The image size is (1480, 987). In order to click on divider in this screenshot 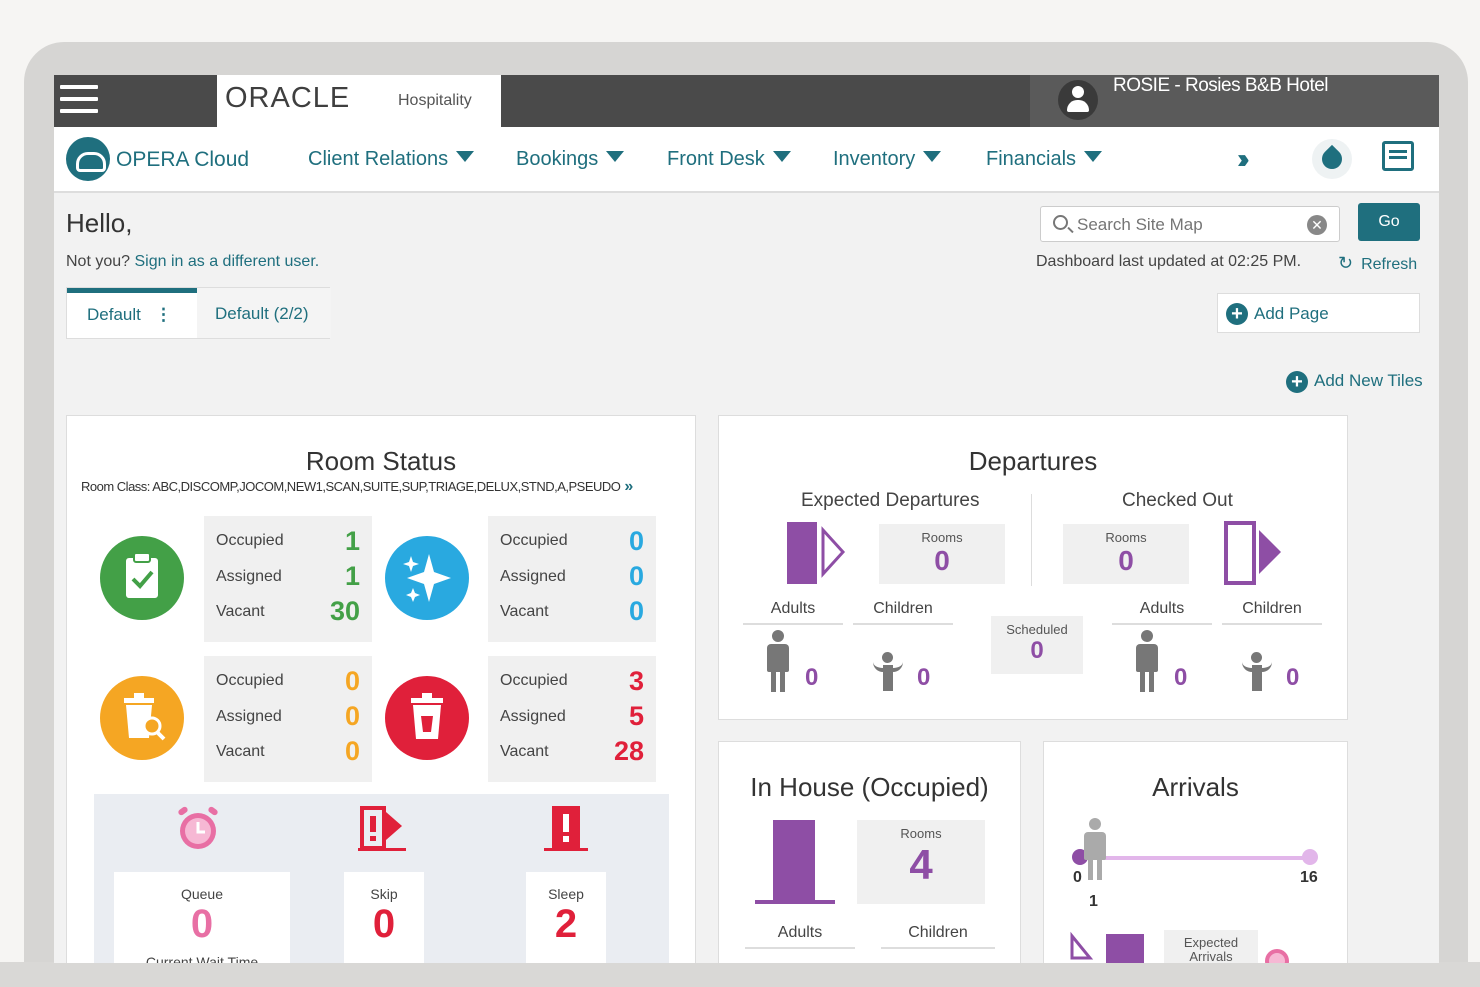, I will do `click(1031, 540)`.